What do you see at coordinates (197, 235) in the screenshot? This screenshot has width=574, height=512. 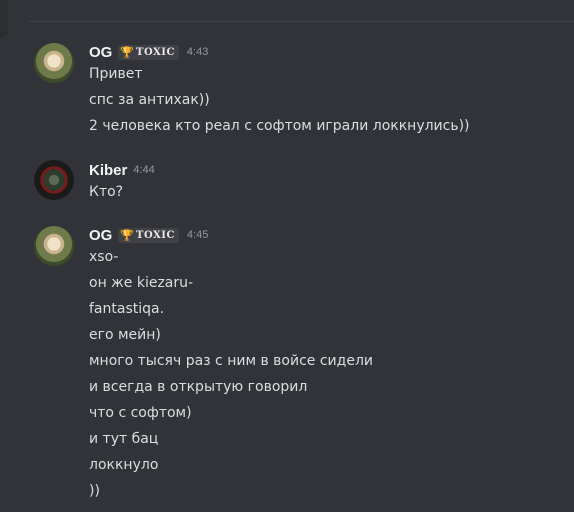 I see `timestamp: 4:45` at bounding box center [197, 235].